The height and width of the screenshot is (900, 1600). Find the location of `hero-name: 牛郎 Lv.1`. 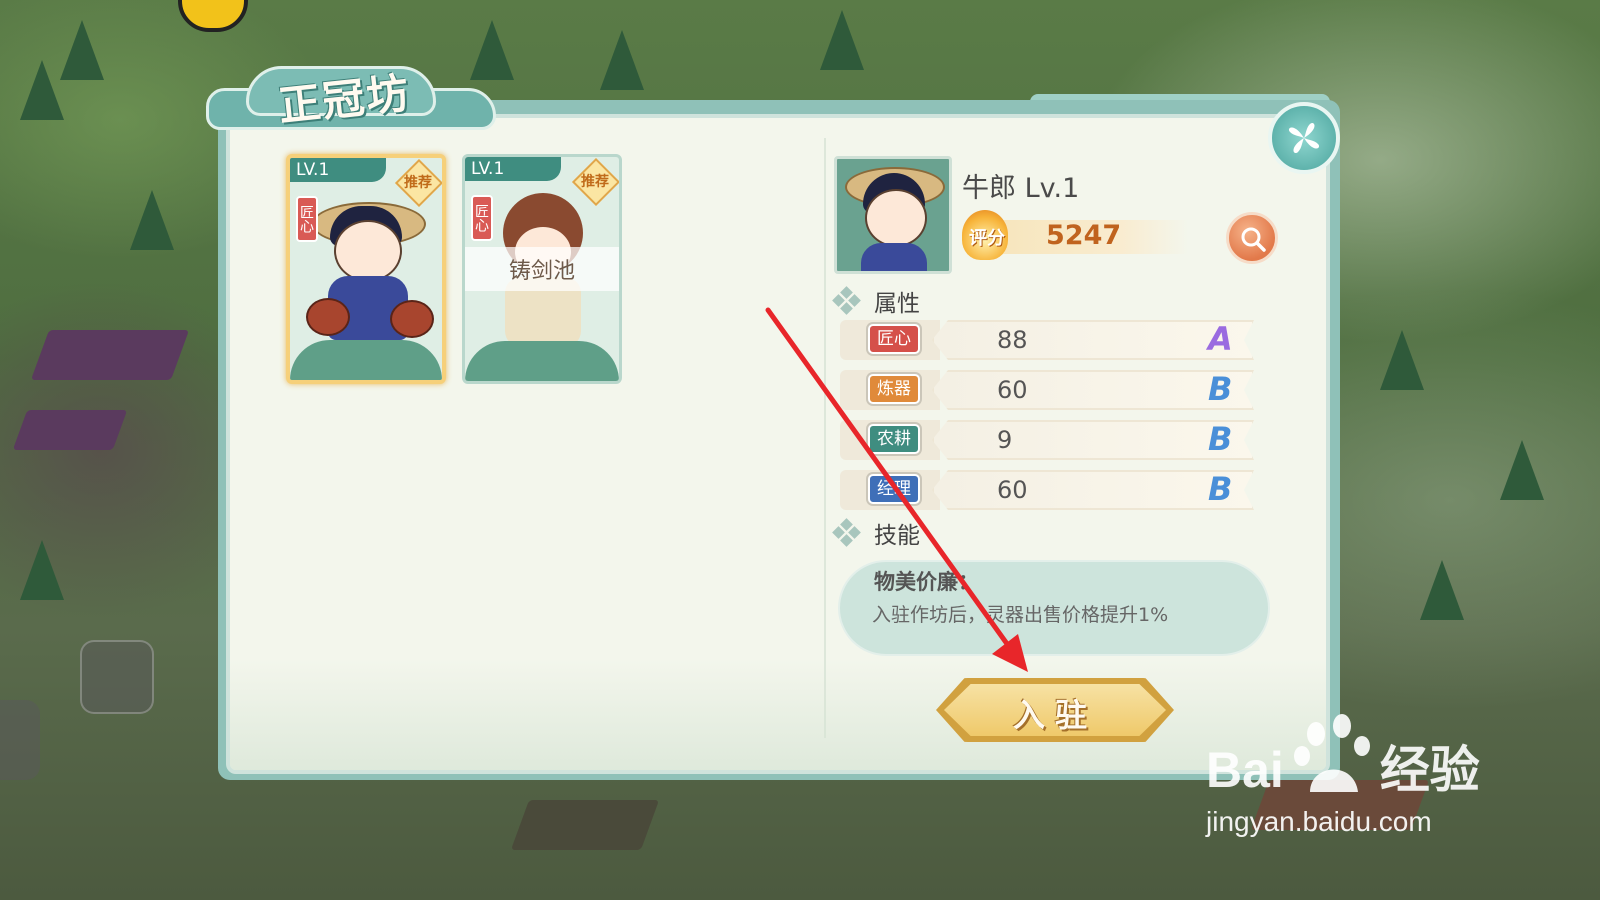

hero-name: 牛郎 Lv.1 is located at coordinates (1021, 188).